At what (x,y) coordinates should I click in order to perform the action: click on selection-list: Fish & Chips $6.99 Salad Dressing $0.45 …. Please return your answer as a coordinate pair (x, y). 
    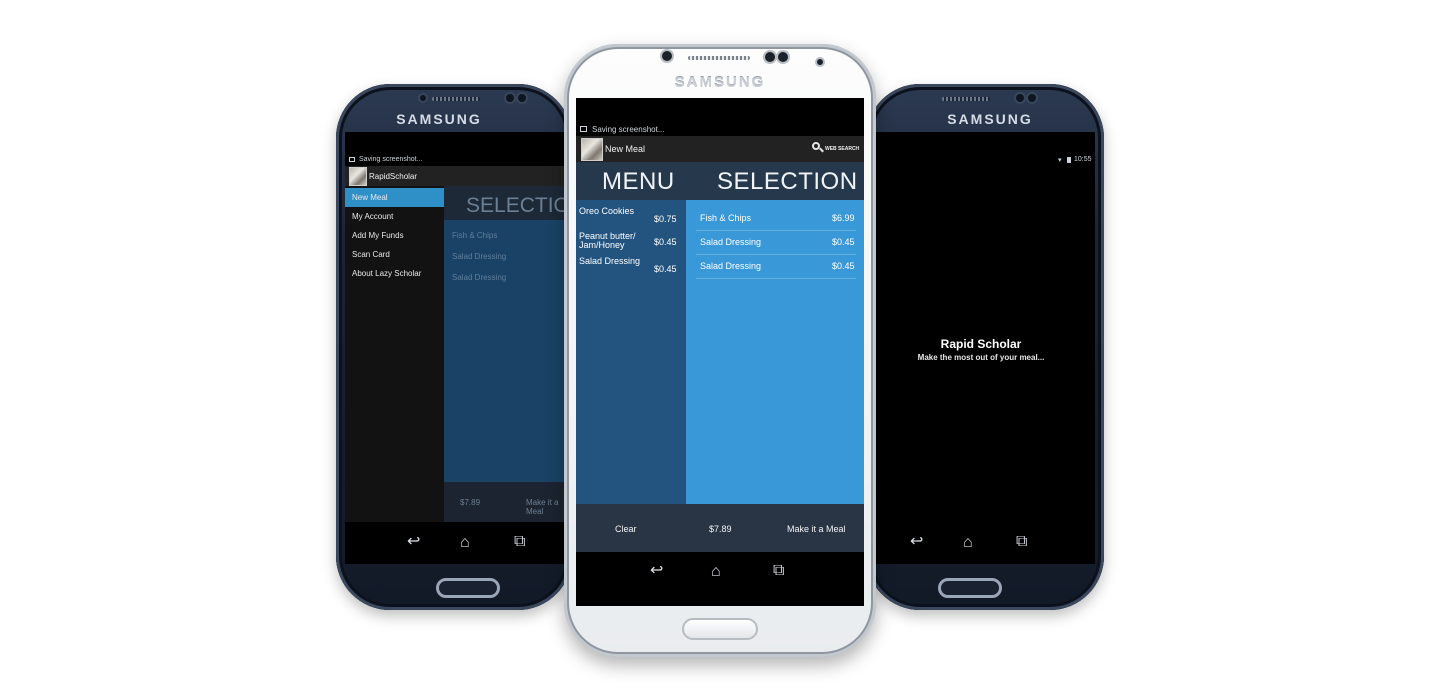
    Looking at the image, I should click on (775, 352).